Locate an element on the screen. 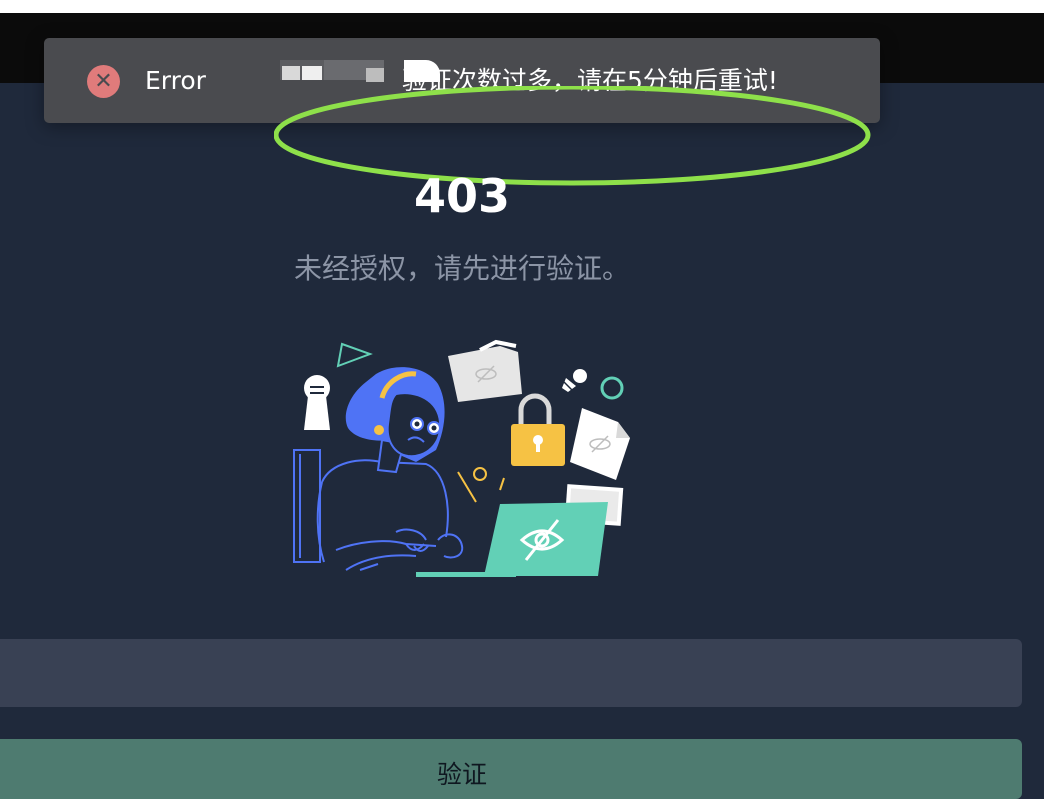 The image size is (1044, 799). laptop-with-hidden-eye is located at coordinates (512, 539).